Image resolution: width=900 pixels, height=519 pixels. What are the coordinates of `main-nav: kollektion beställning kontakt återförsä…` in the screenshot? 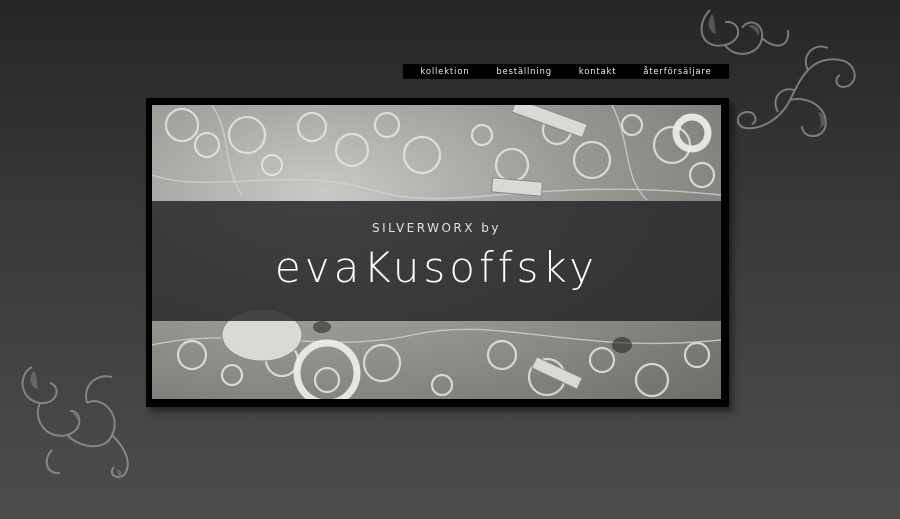 It's located at (566, 71).